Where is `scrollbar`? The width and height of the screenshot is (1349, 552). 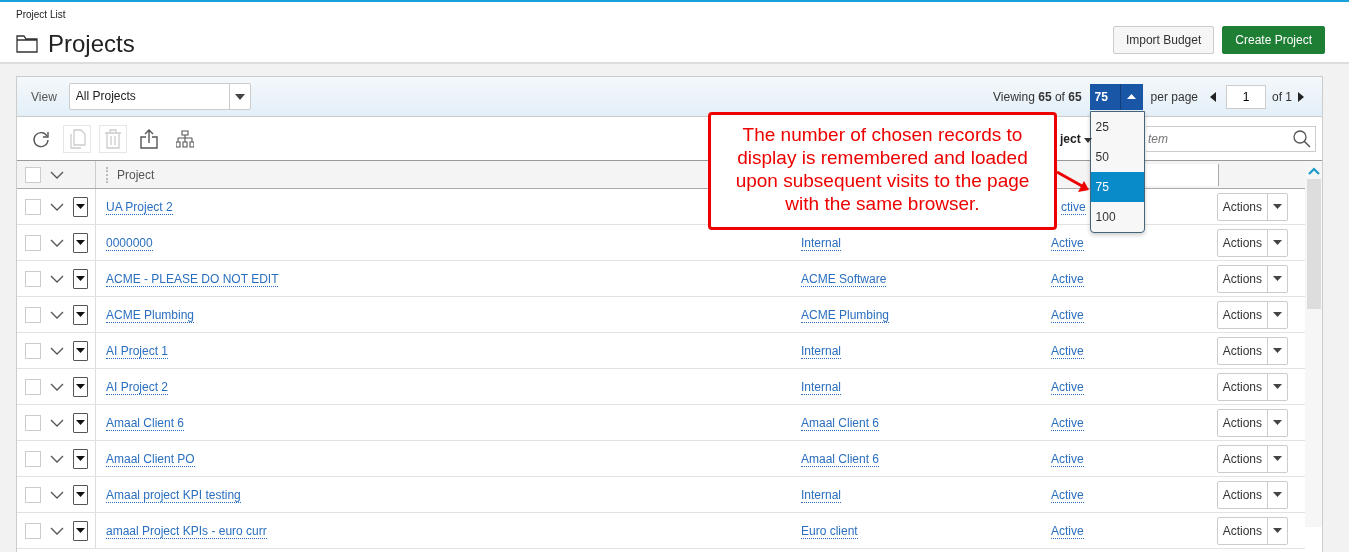 scrollbar is located at coordinates (1313, 344).